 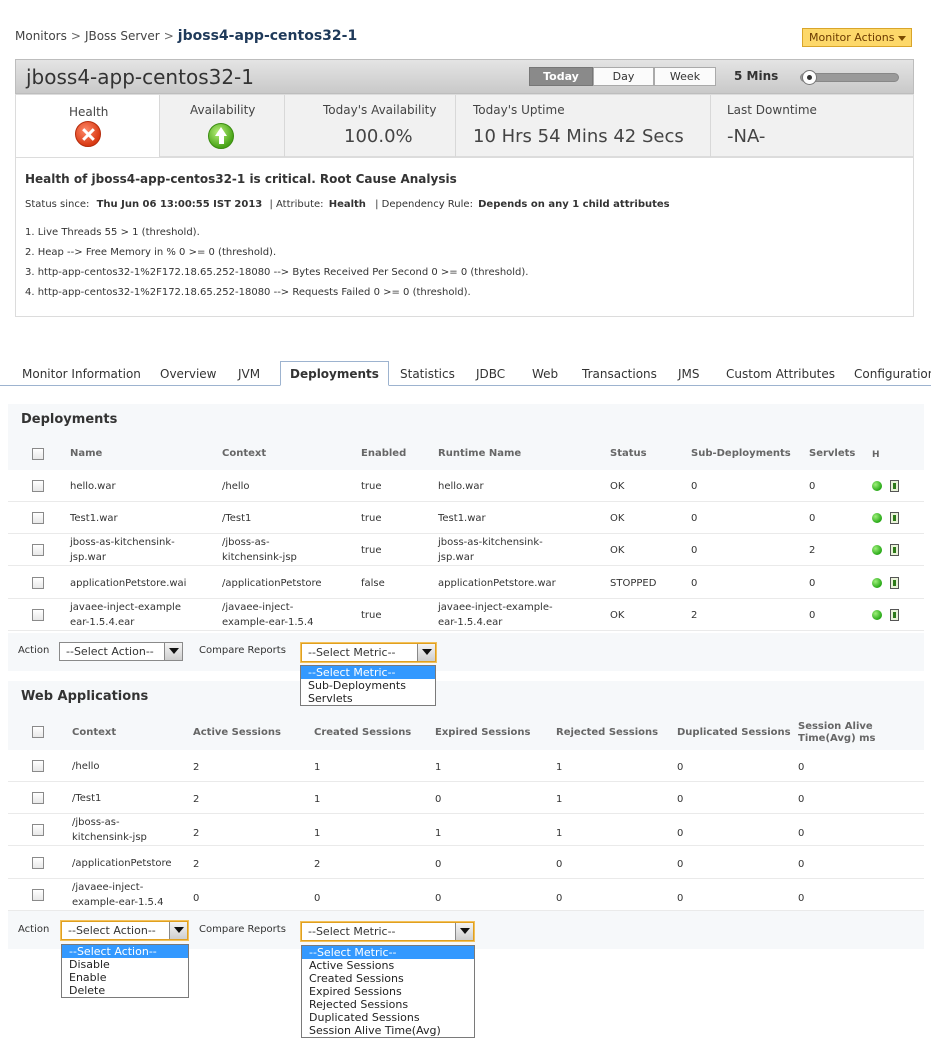 I want to click on col-created-sessions: Created Sessions, so click(x=362, y=732).